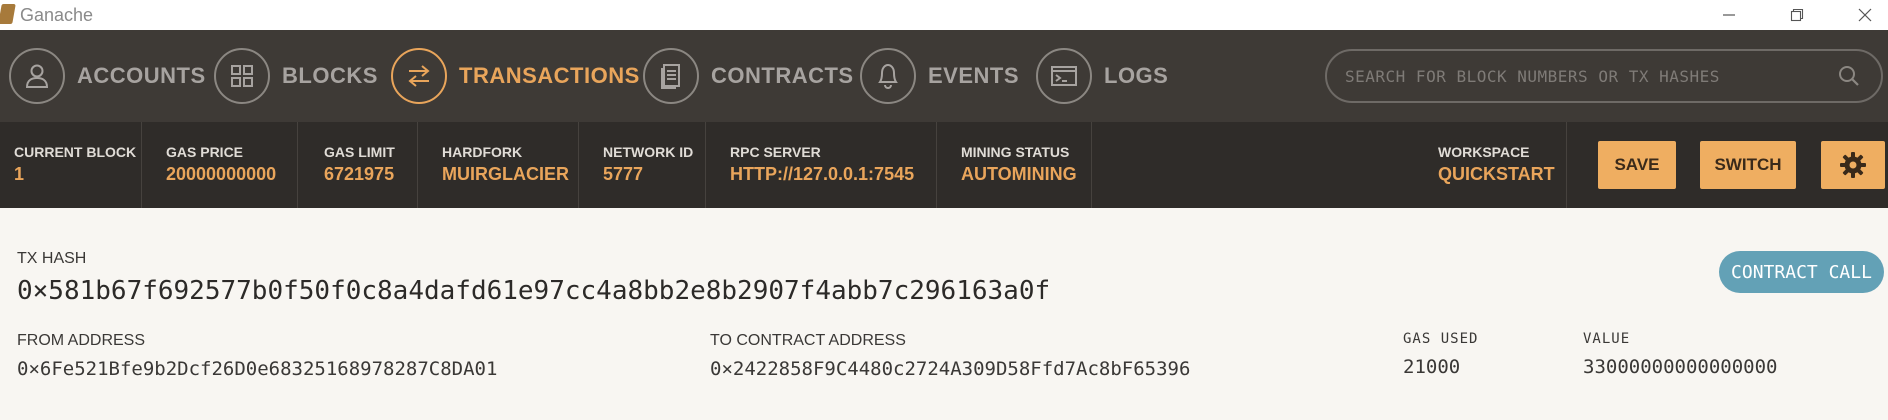 The width and height of the screenshot is (1888, 420). Describe the element at coordinates (1484, 152) in the screenshot. I see `workspace-label: WORKSPACE` at that location.